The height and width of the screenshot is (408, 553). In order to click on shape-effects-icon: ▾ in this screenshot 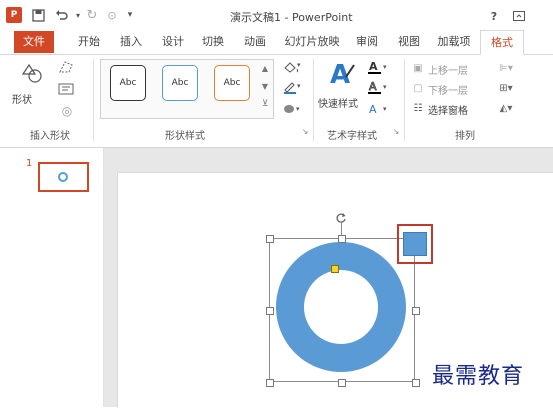, I will do `click(292, 109)`.